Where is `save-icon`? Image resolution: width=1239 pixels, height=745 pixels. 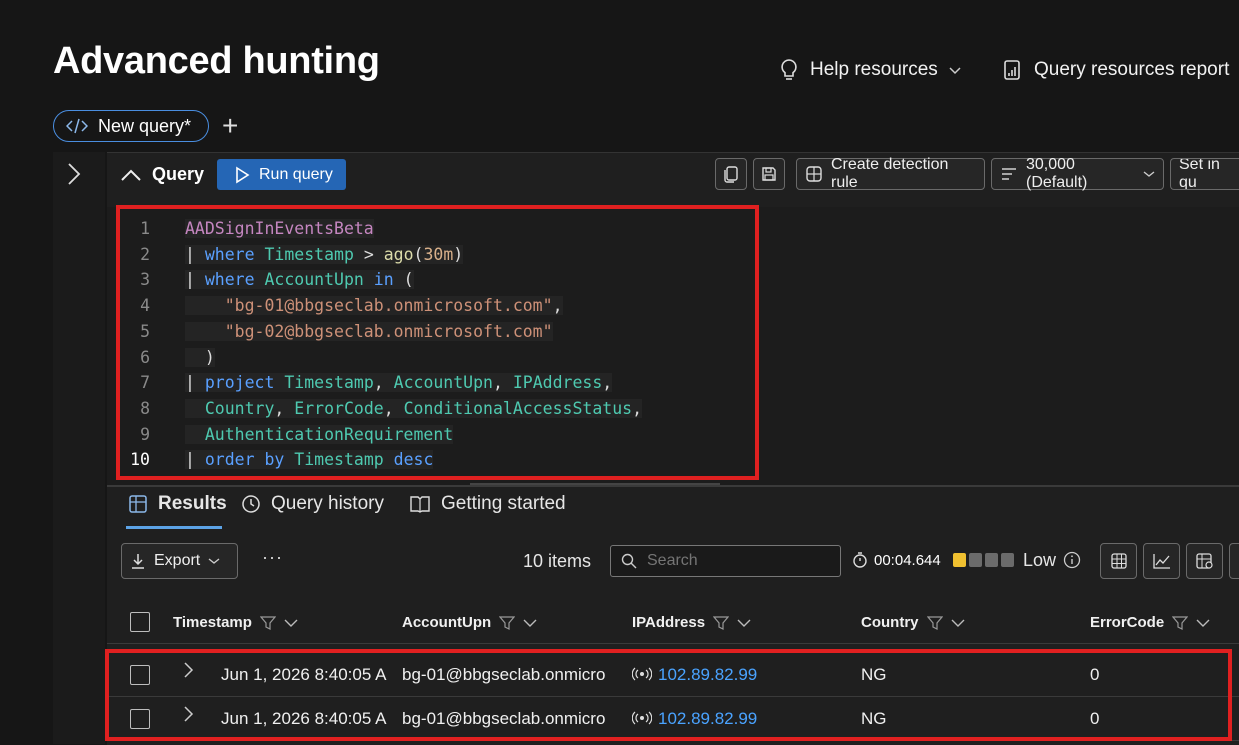 save-icon is located at coordinates (769, 174).